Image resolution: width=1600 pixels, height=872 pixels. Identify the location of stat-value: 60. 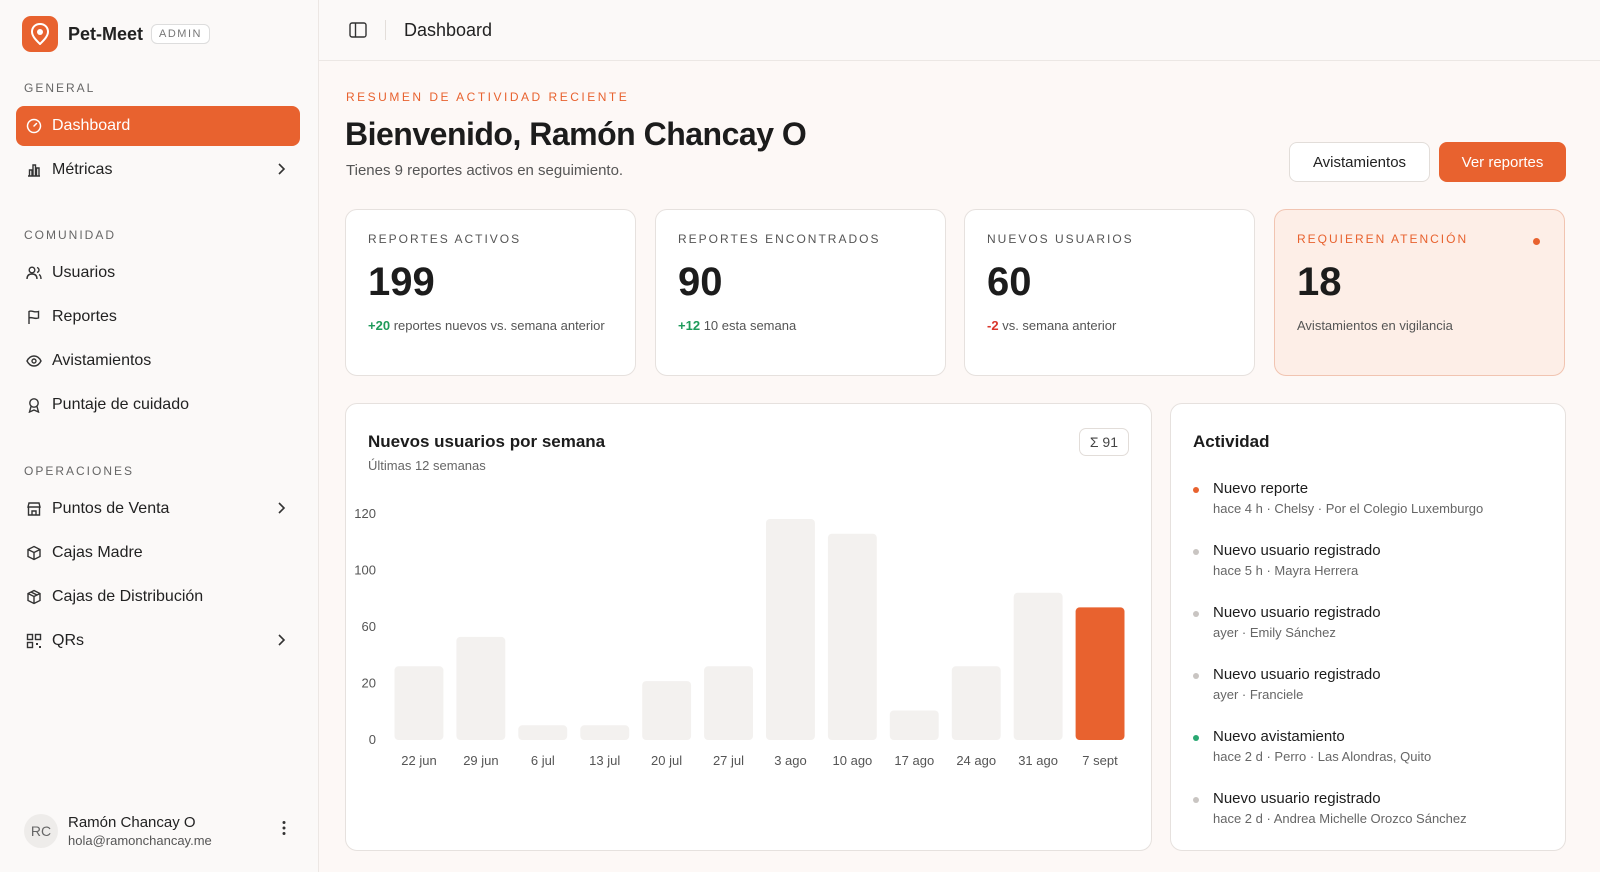
(1009, 282).